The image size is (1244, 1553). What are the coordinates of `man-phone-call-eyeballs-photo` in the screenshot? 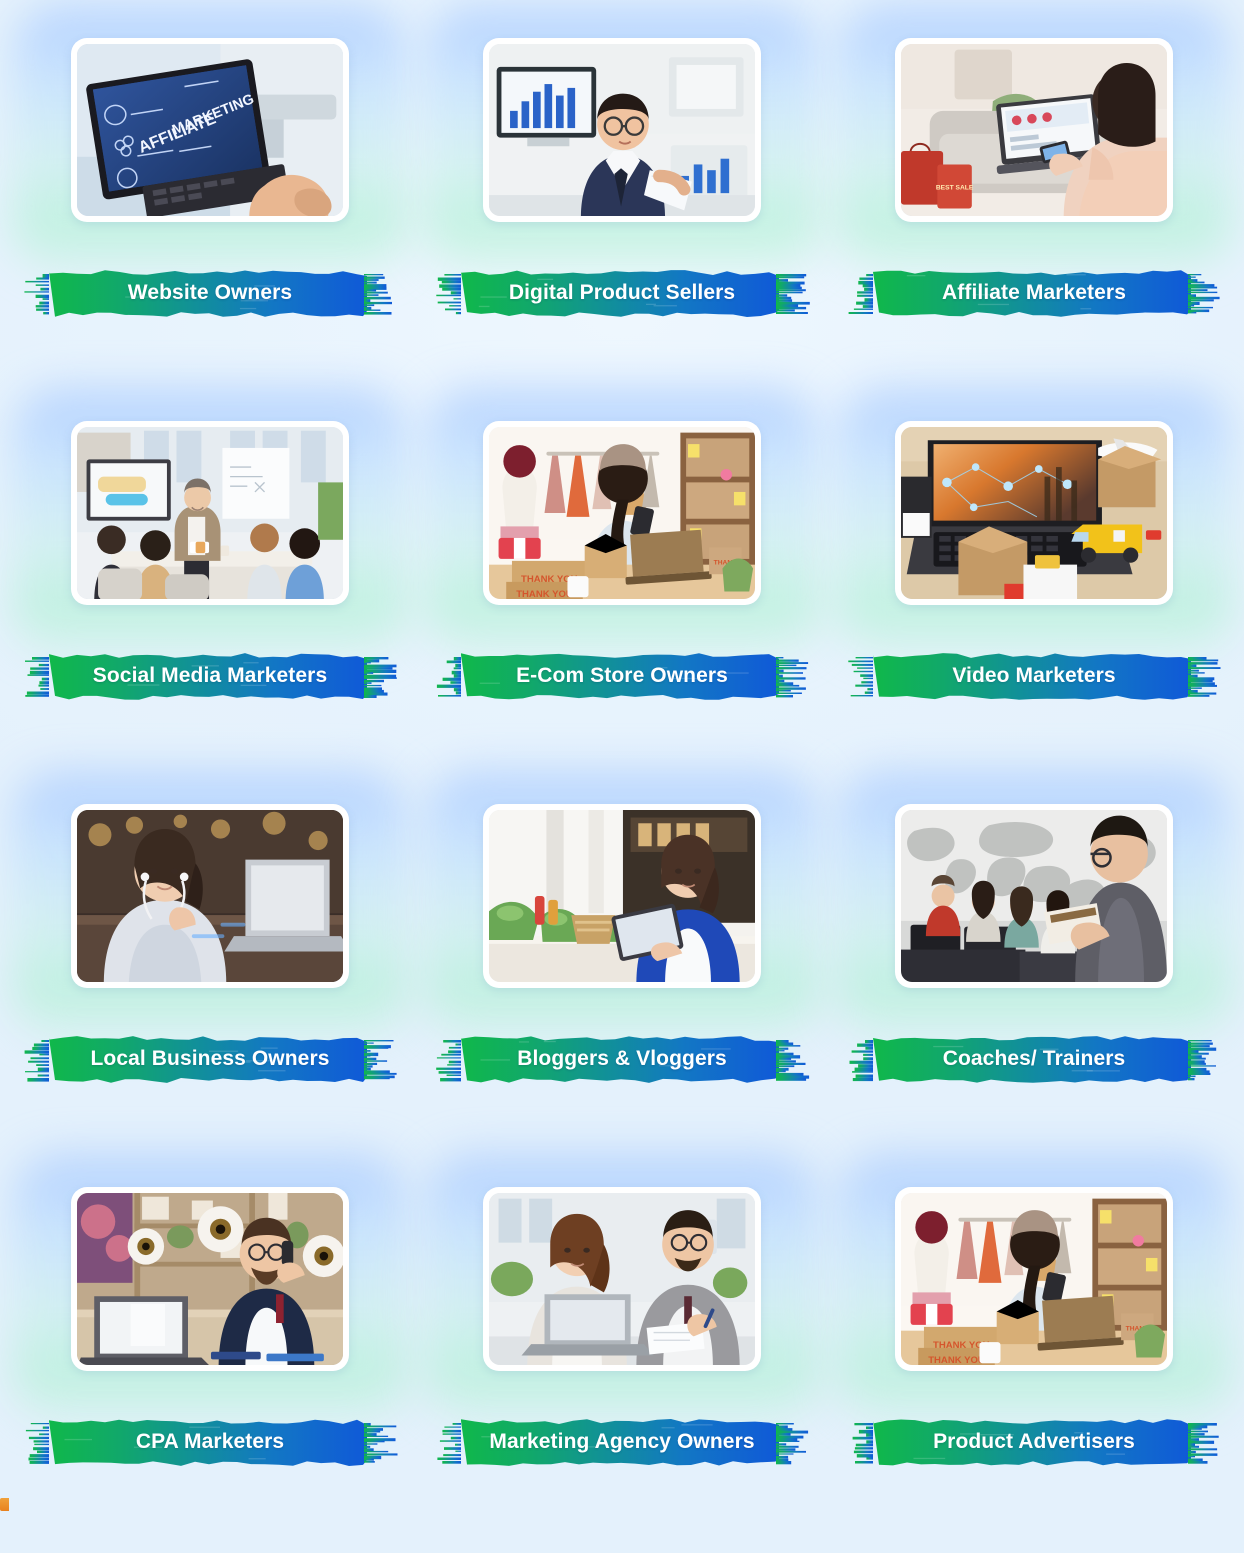 It's located at (210, 1279).